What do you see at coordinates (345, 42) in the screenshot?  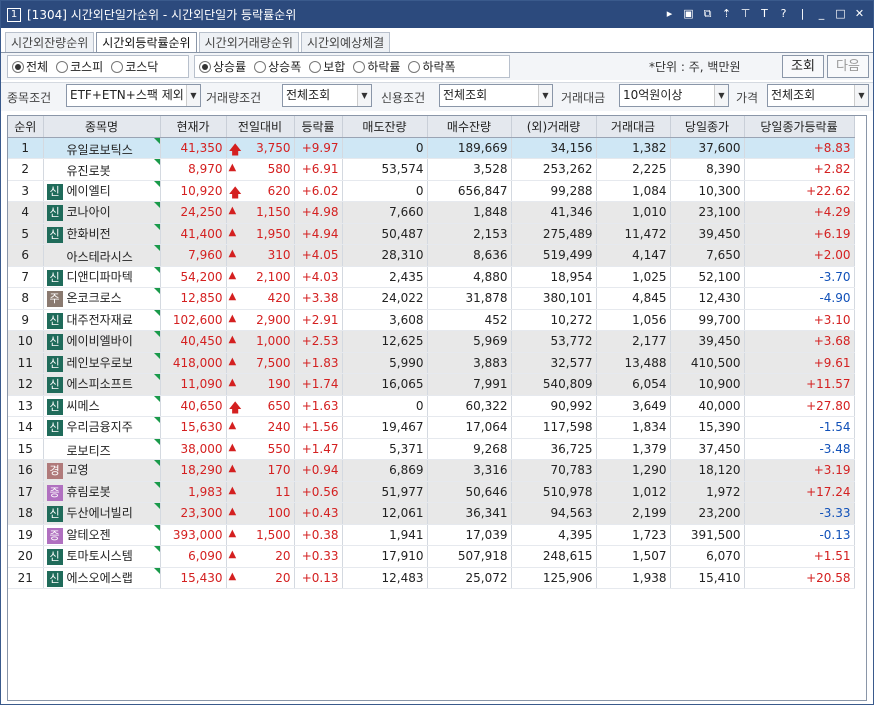 I see `tab-4: 시간외예상체결` at bounding box center [345, 42].